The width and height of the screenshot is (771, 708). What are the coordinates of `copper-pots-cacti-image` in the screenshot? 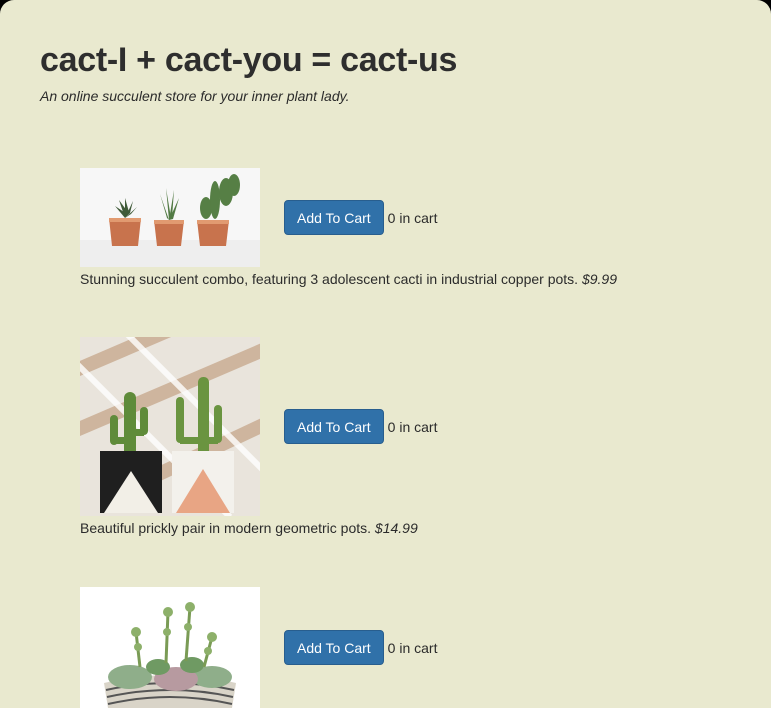 It's located at (170, 217).